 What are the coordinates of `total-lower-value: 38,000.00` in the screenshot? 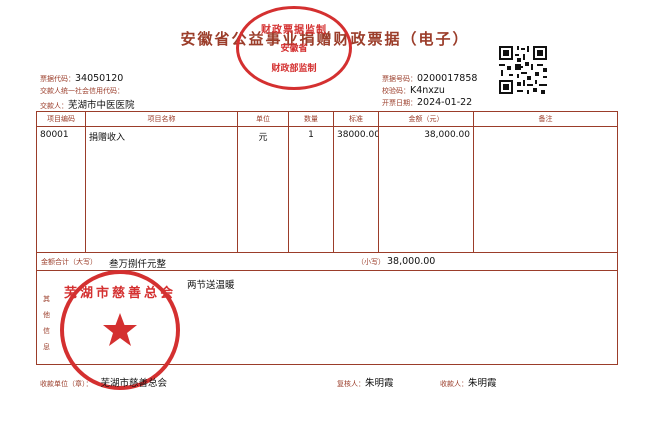 It's located at (411, 261).